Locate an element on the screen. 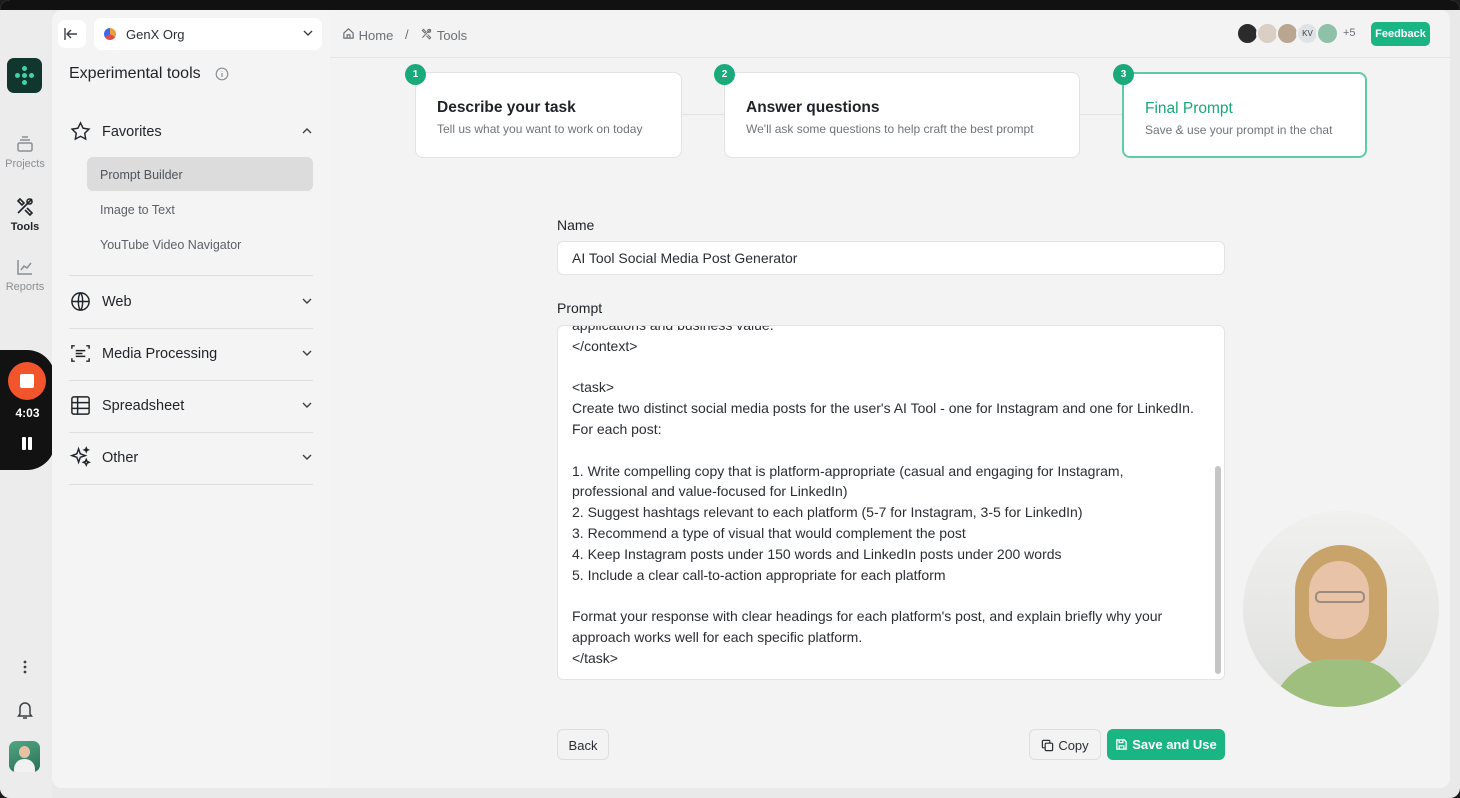  info-icon is located at coordinates (222, 74).